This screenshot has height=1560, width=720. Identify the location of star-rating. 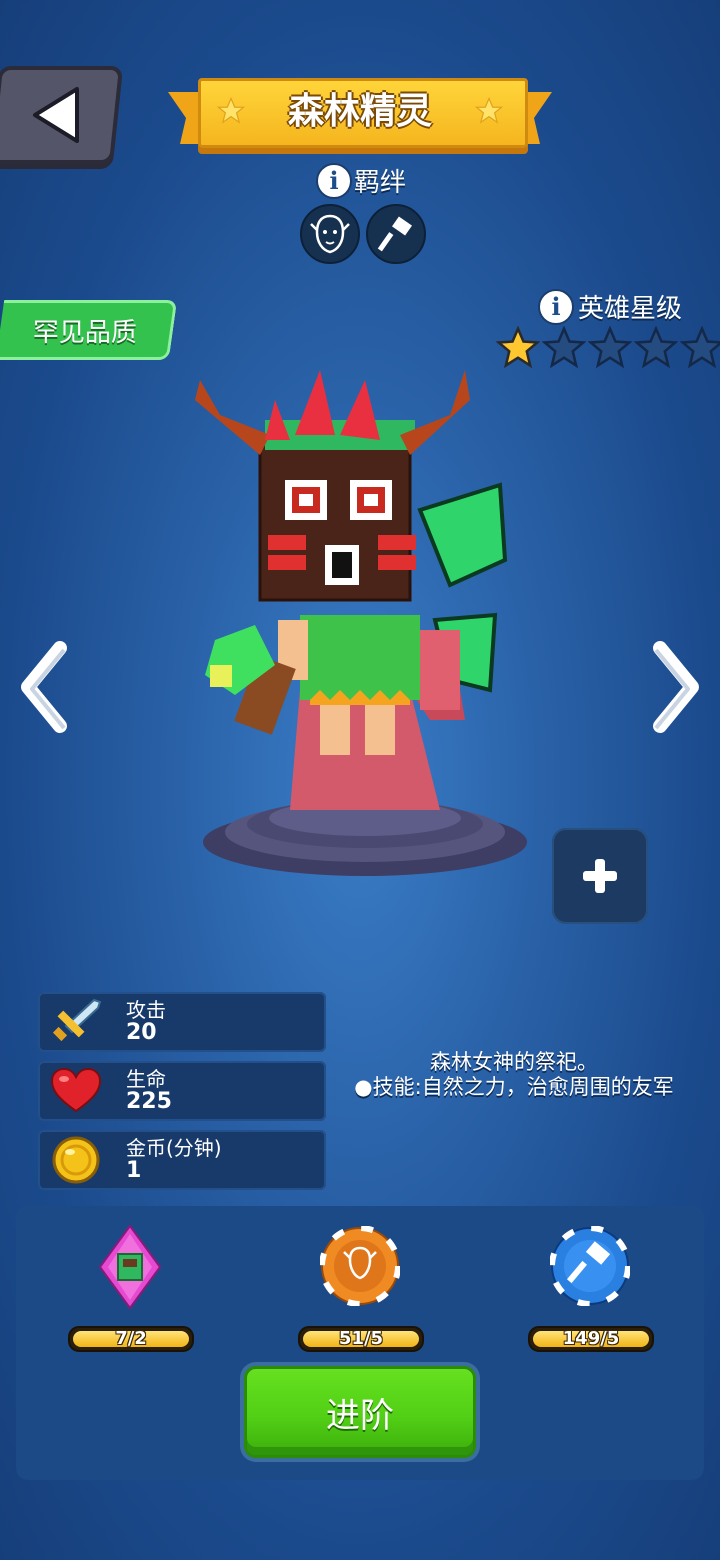
(608, 348).